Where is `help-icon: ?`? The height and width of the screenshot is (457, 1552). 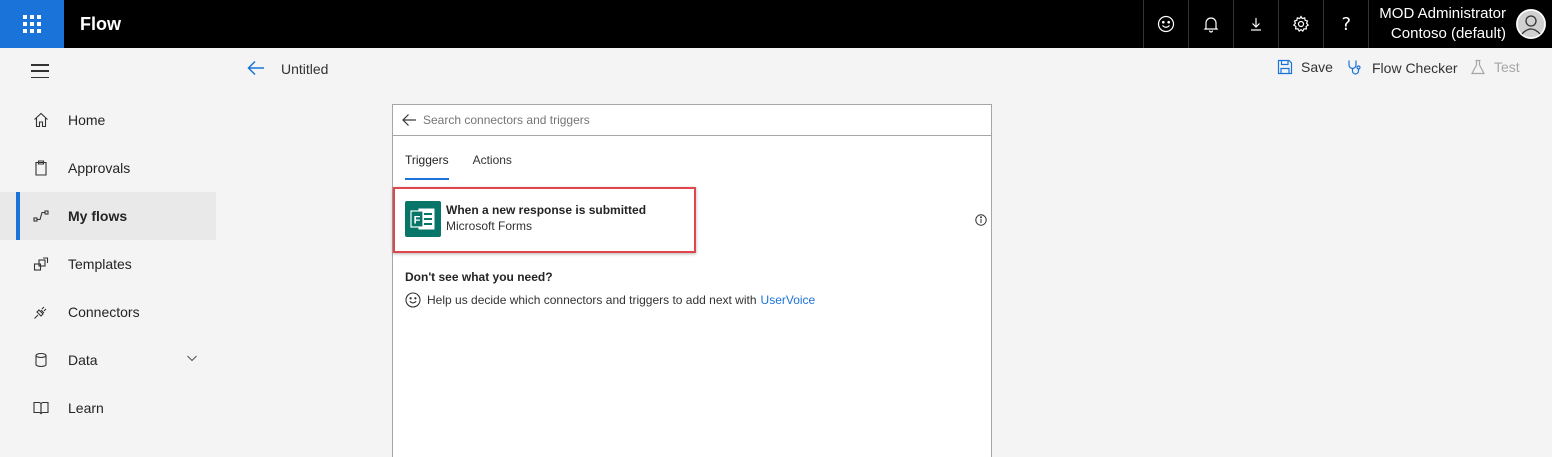 help-icon: ? is located at coordinates (1346, 24).